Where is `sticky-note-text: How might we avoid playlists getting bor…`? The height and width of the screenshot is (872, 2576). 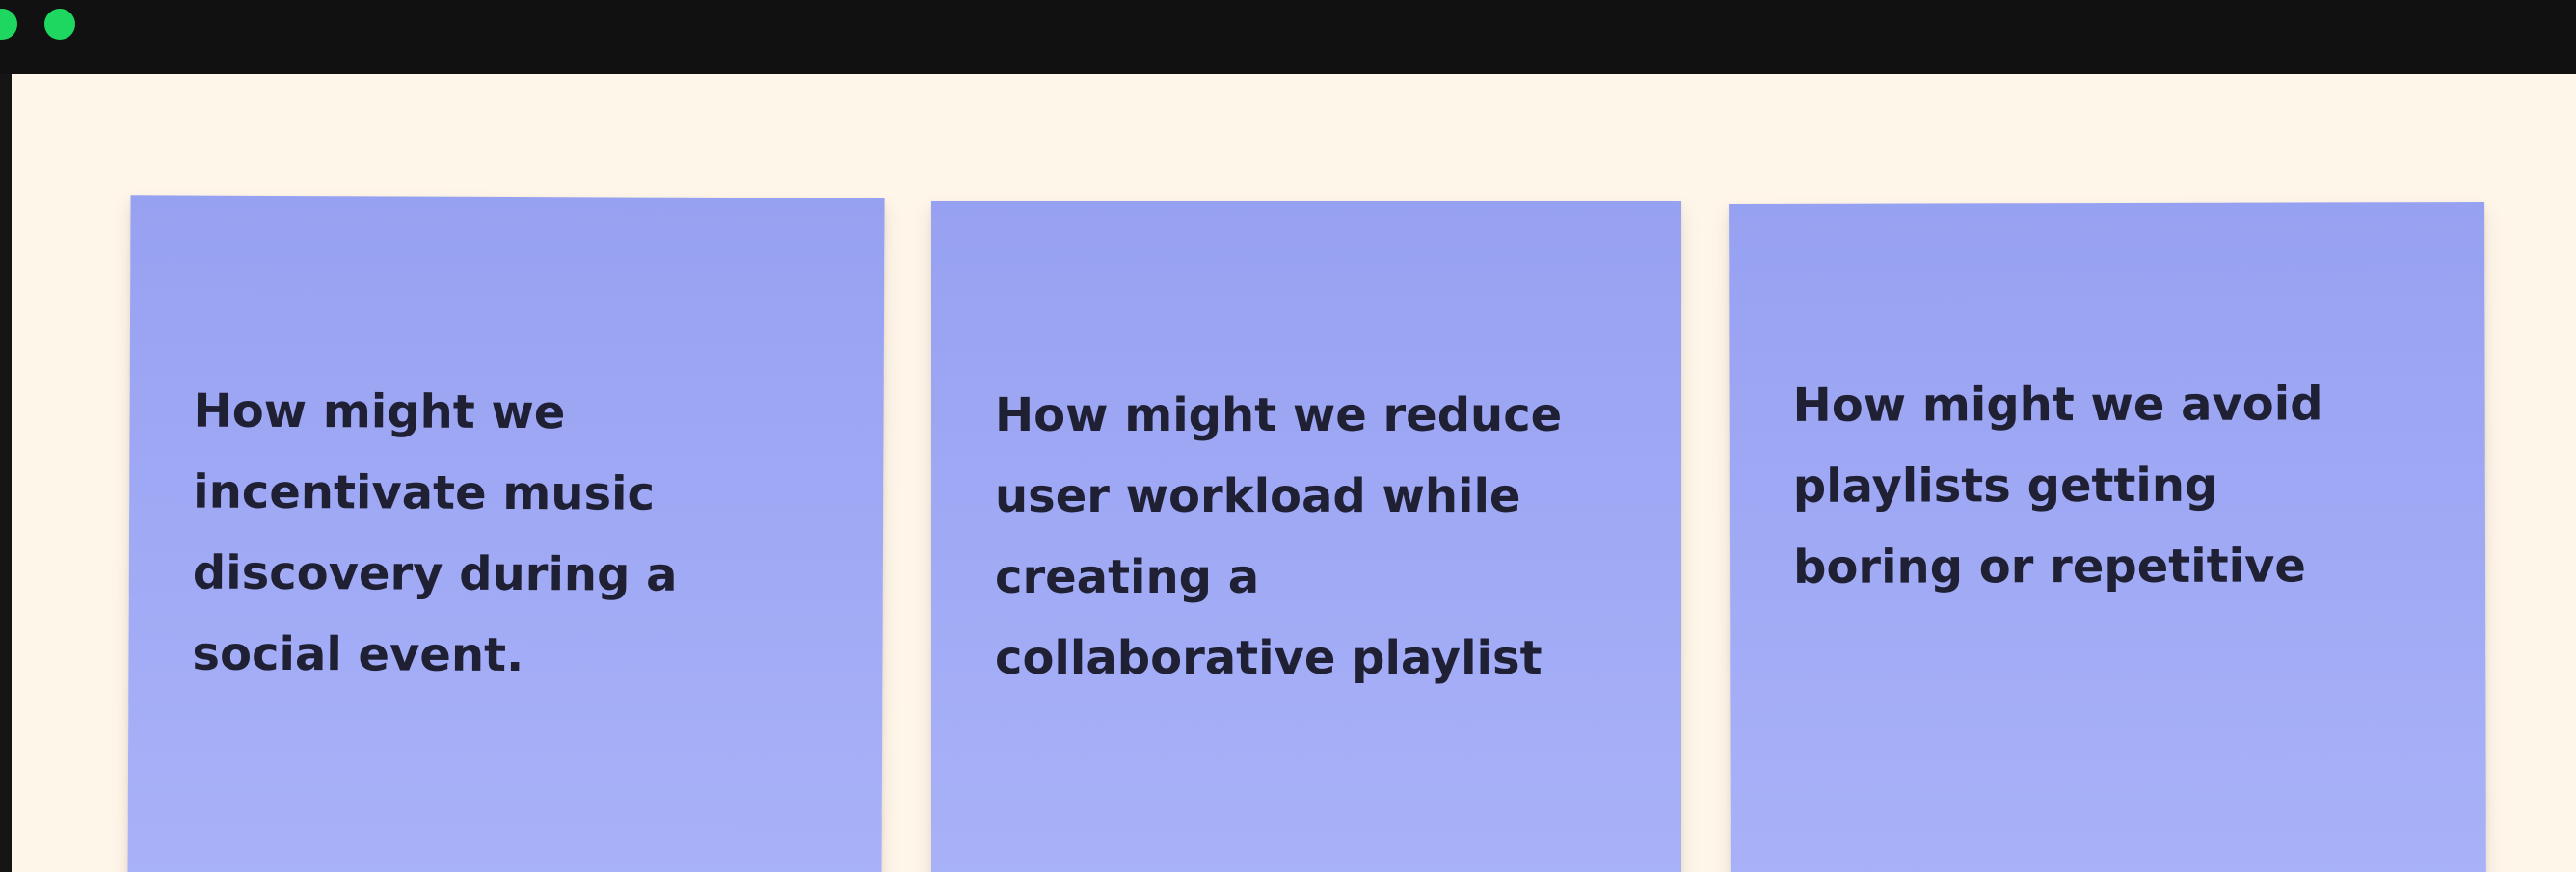 sticky-note-text: How might we avoid playlists getting bor… is located at coordinates (2058, 486).